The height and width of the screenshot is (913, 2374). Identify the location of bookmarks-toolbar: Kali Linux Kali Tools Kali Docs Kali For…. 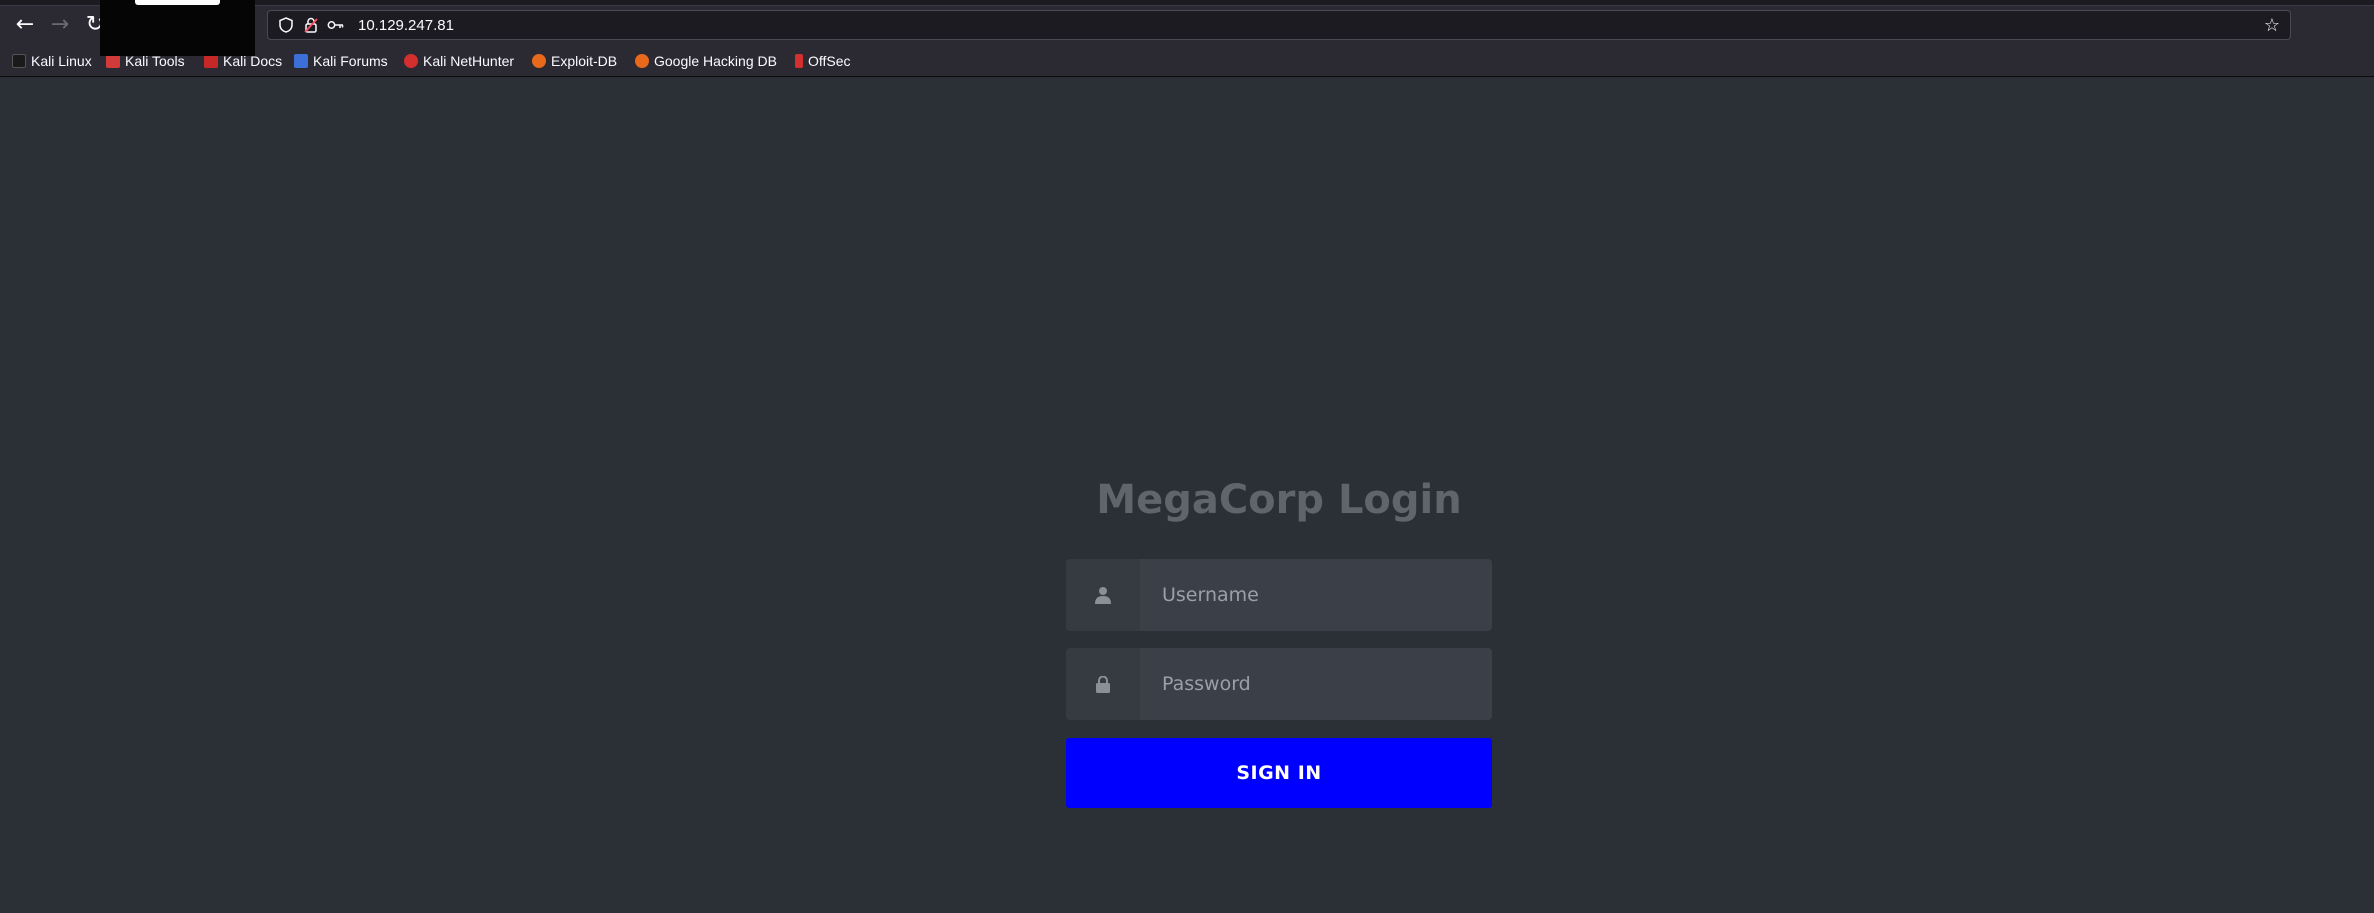
(1187, 60).